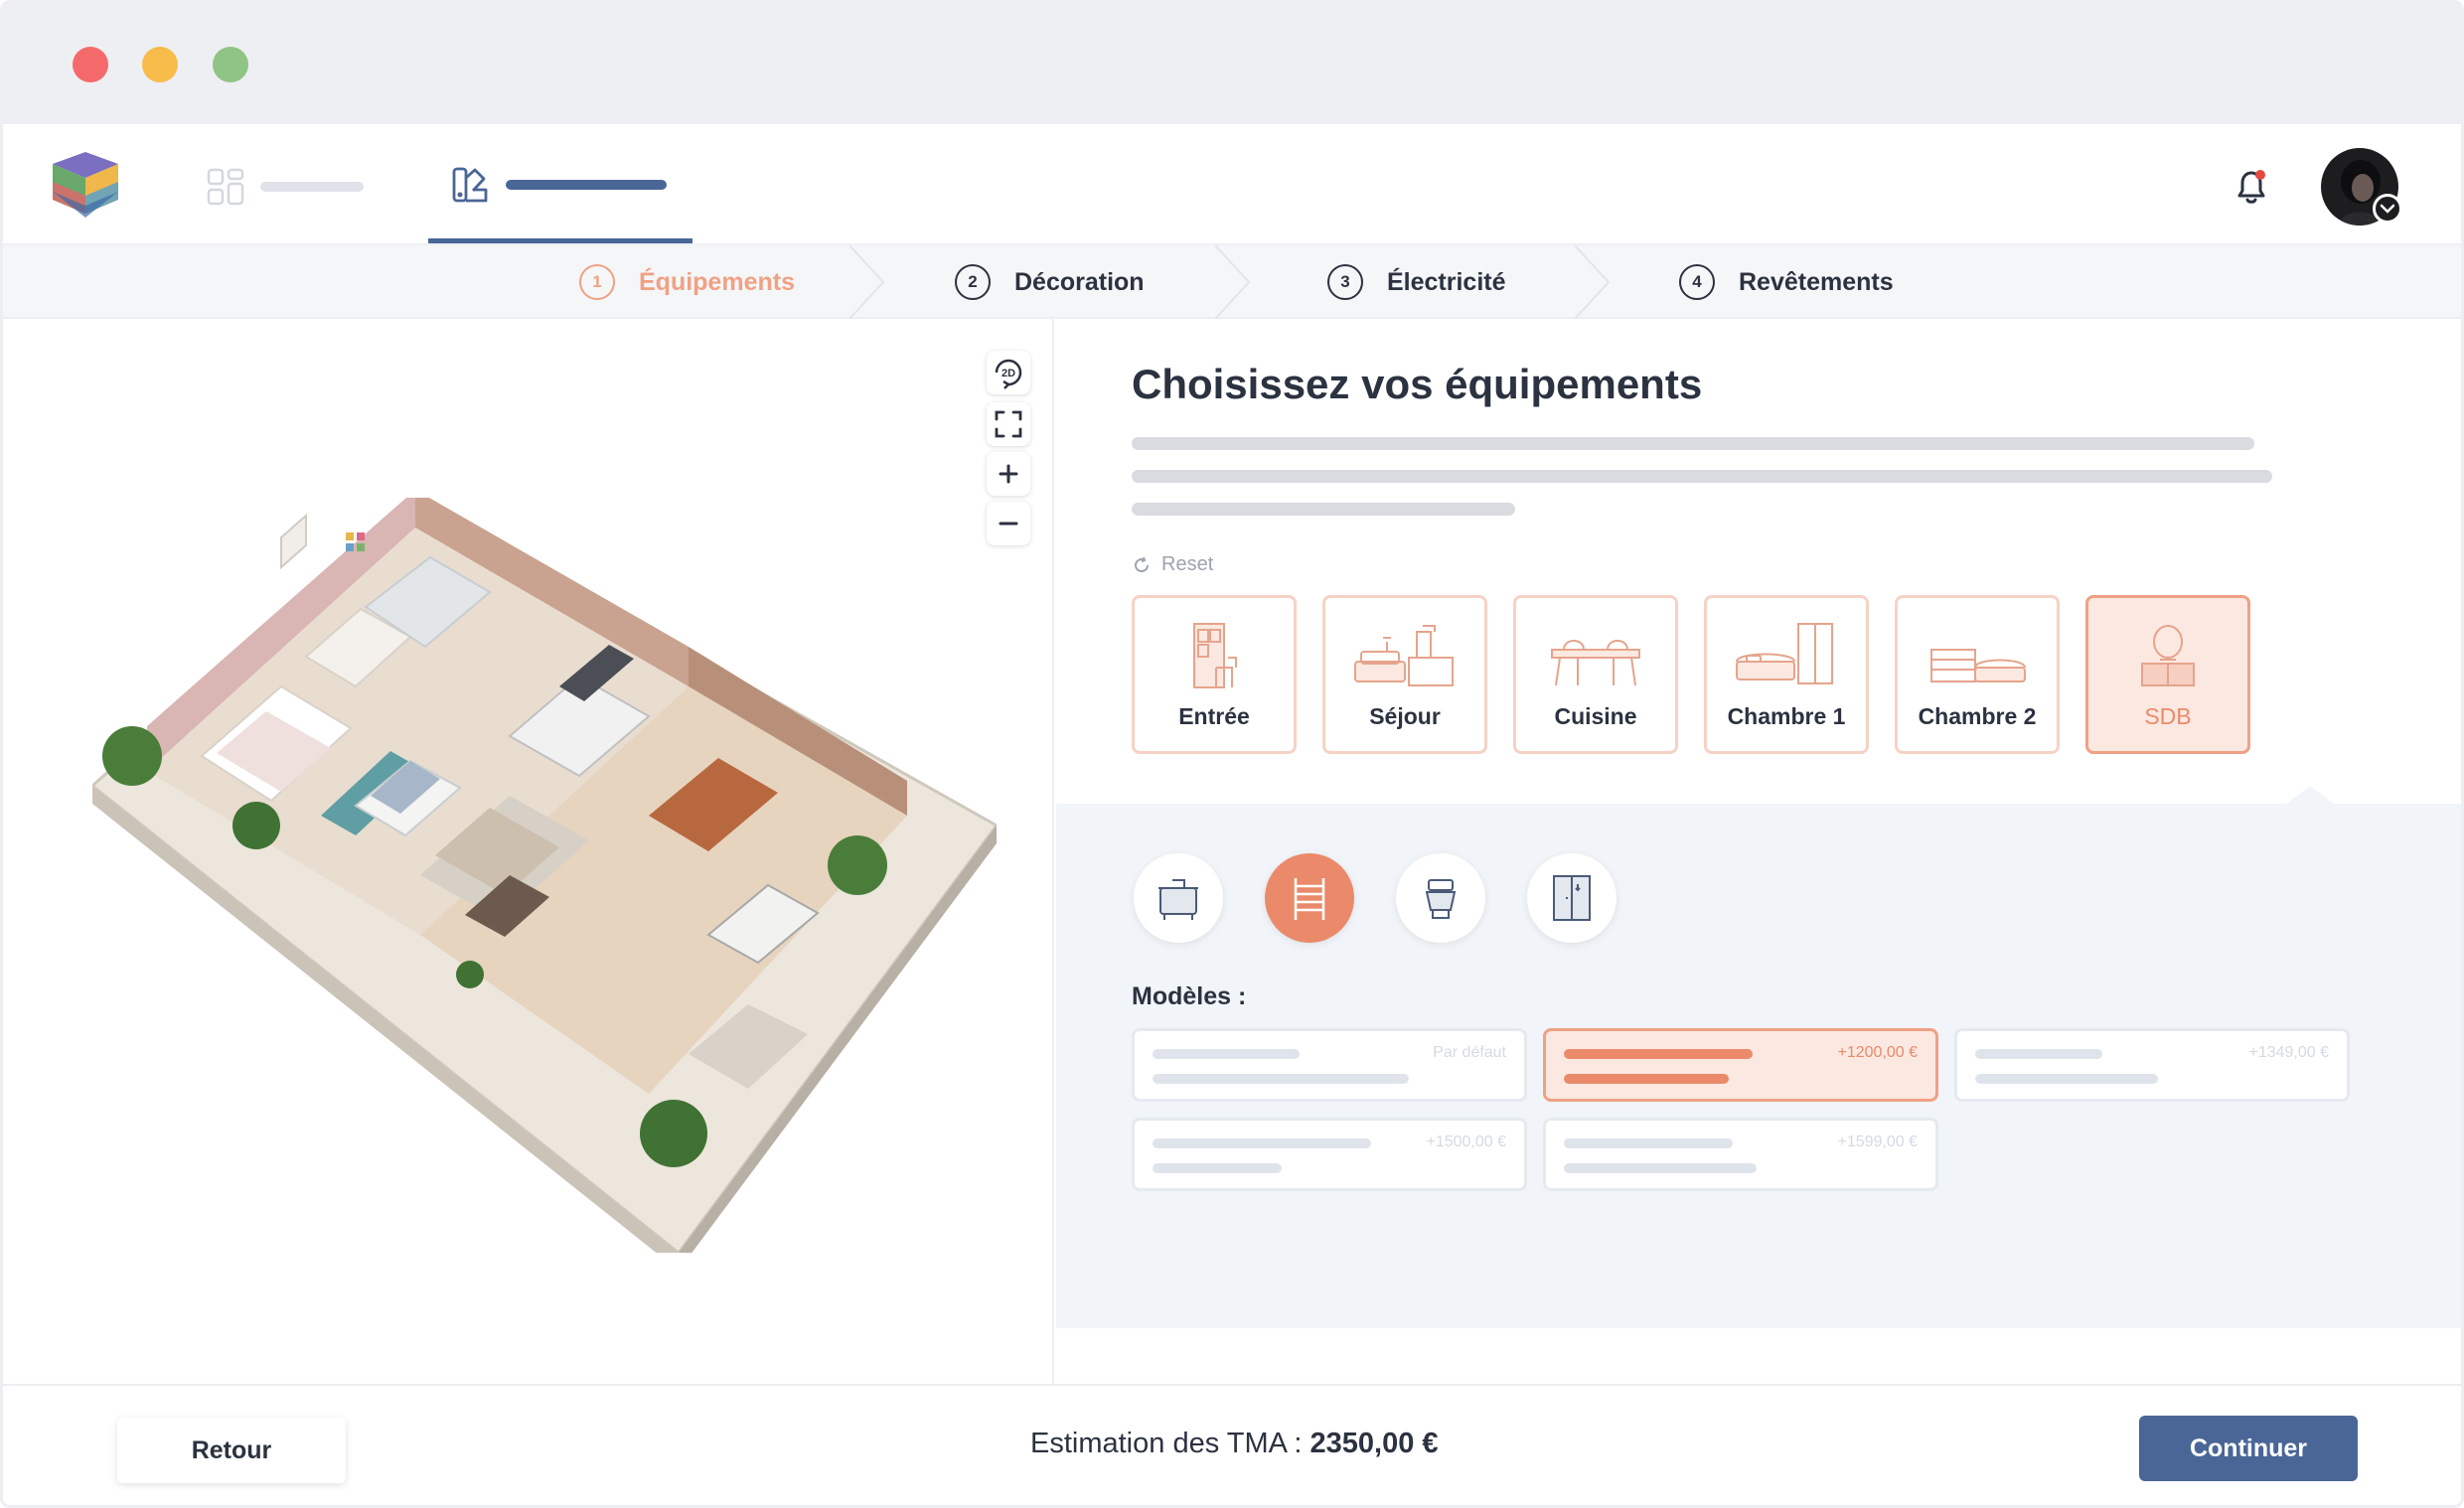 This screenshot has height=1508, width=2464. I want to click on back-button: Retour, so click(231, 1450).